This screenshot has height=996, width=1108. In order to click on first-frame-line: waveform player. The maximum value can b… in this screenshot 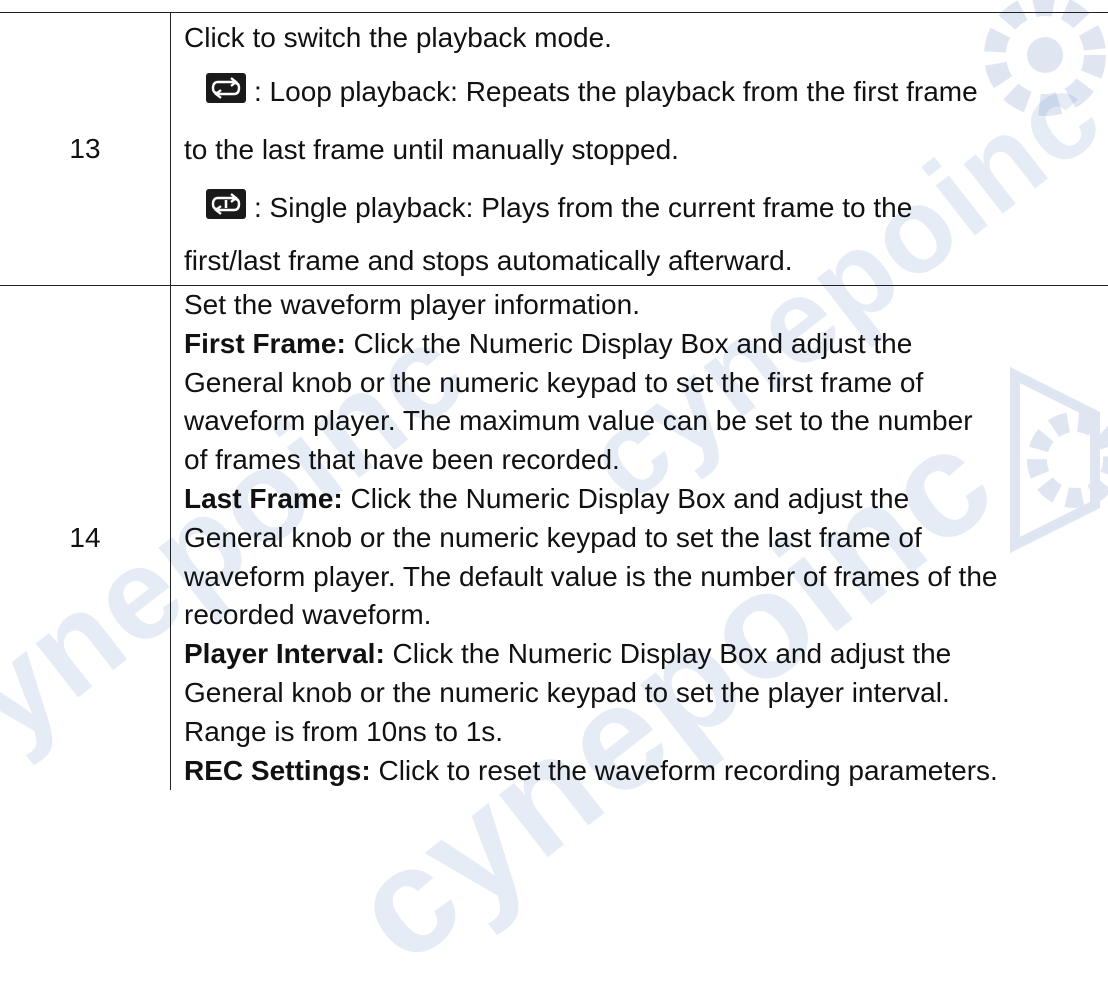, I will do `click(646, 421)`.